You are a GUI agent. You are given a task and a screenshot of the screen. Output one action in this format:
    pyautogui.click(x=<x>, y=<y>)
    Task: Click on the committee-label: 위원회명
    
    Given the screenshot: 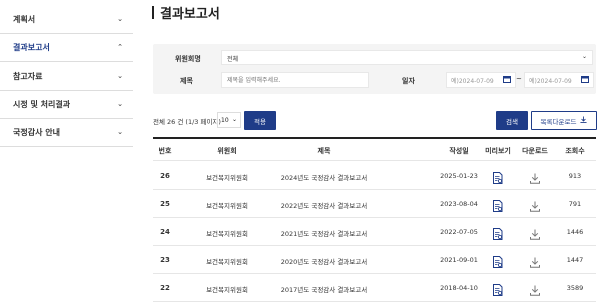 What is the action you would take?
    pyautogui.click(x=188, y=59)
    